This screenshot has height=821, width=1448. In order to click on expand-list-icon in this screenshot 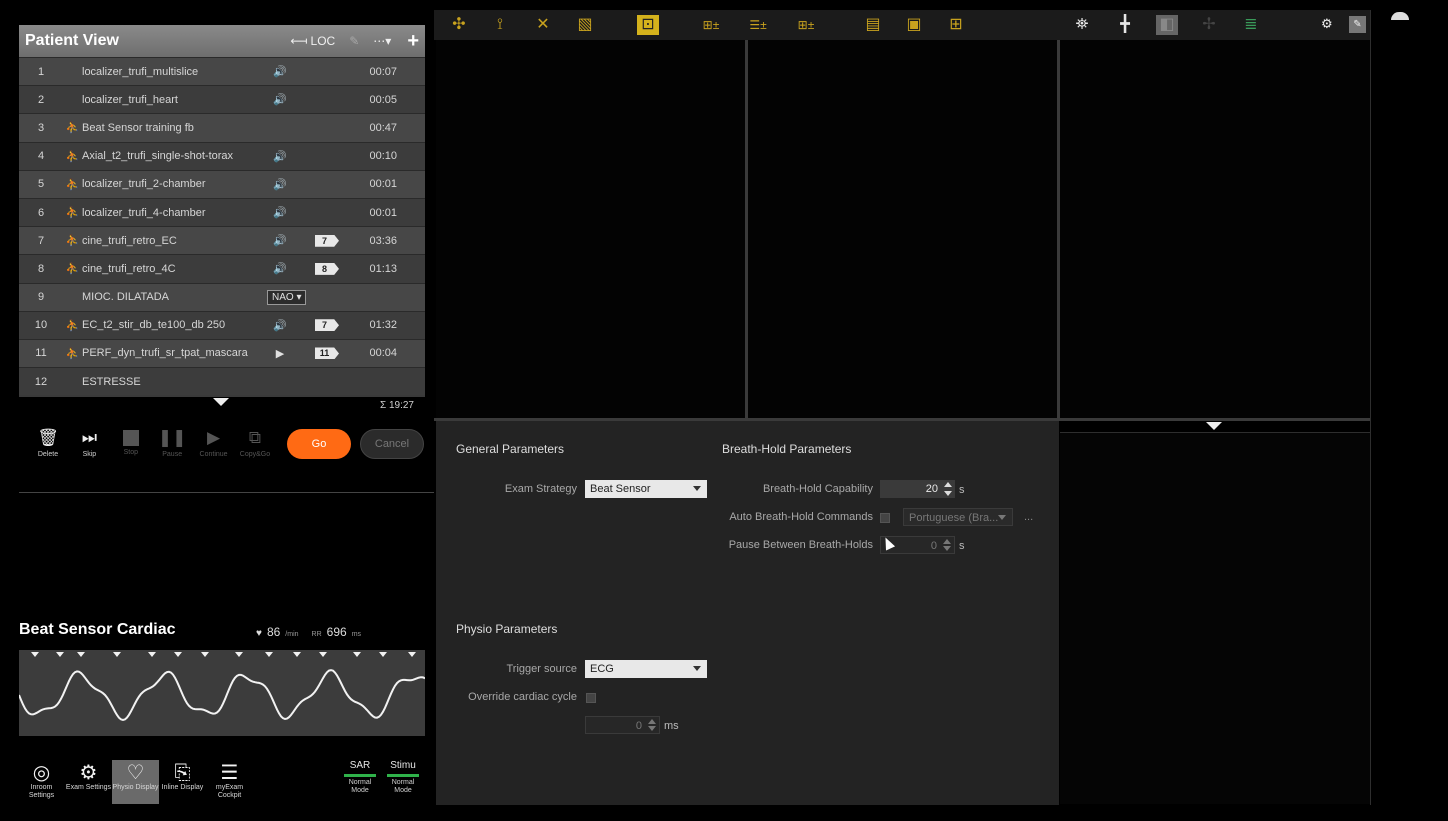, I will do `click(221, 402)`.